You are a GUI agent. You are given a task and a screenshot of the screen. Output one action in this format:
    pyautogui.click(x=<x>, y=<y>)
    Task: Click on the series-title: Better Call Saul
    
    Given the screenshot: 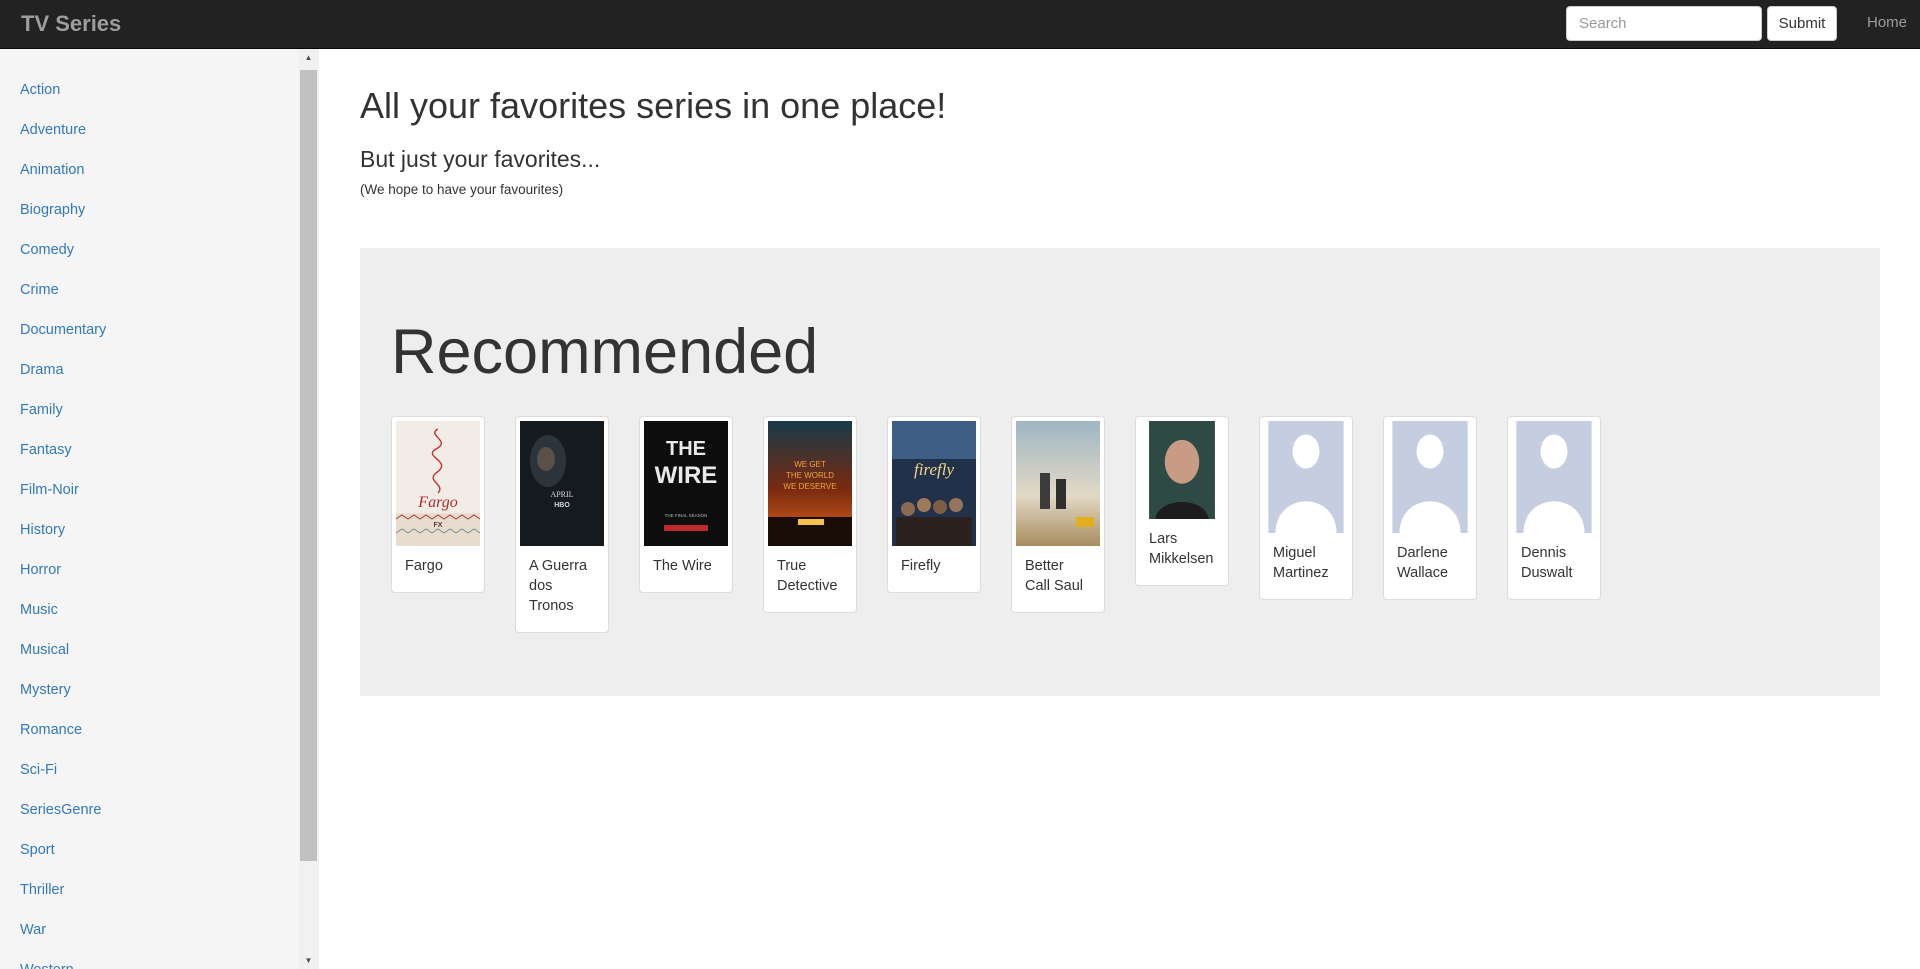 What is the action you would take?
    pyautogui.click(x=1054, y=576)
    